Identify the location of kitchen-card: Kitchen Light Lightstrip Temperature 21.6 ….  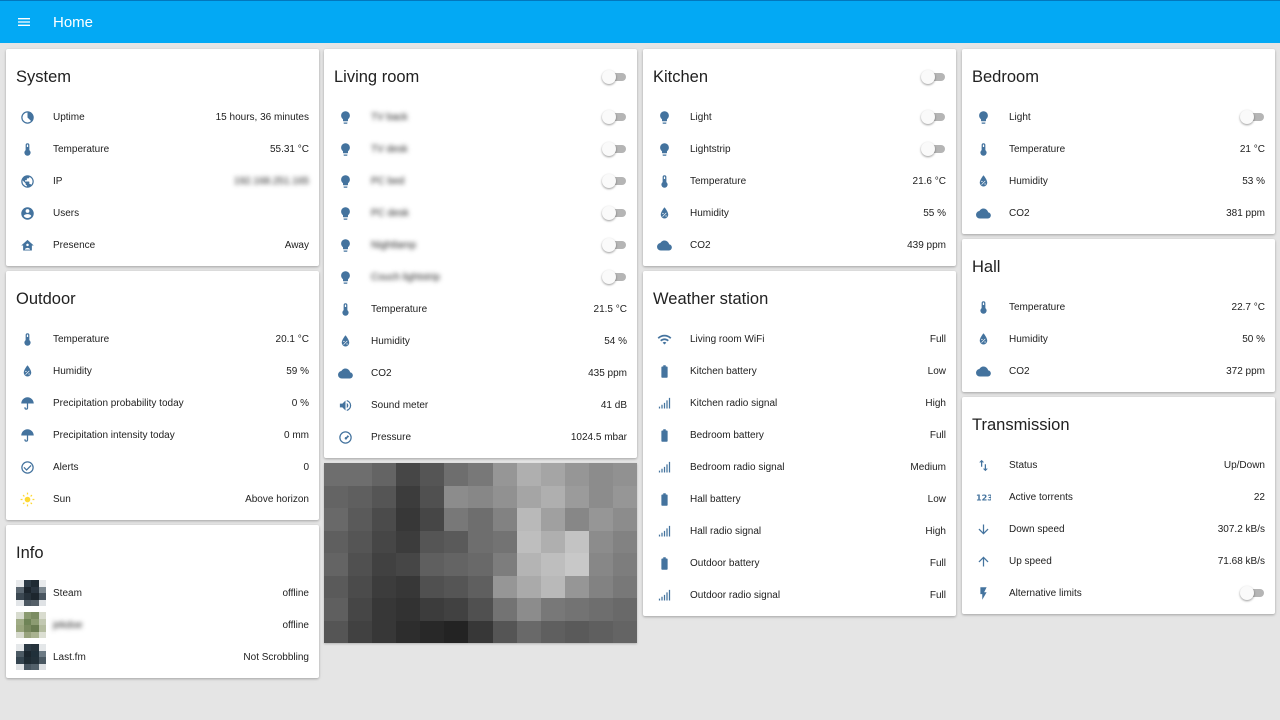
(799, 157).